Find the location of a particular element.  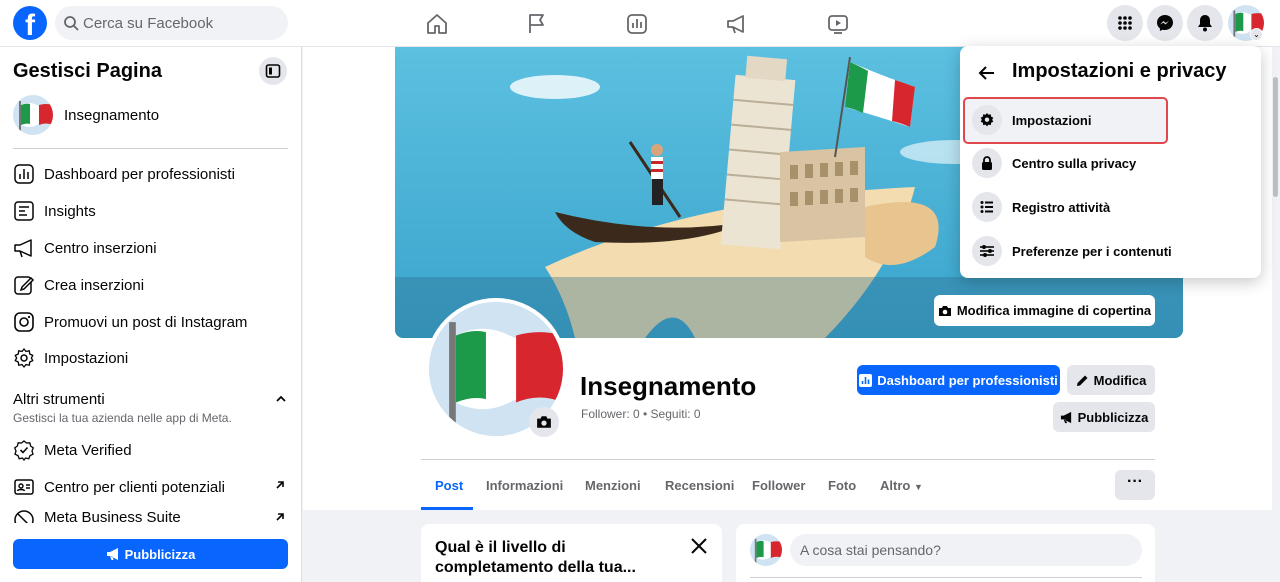

update-profile-picture-button is located at coordinates (544, 422).